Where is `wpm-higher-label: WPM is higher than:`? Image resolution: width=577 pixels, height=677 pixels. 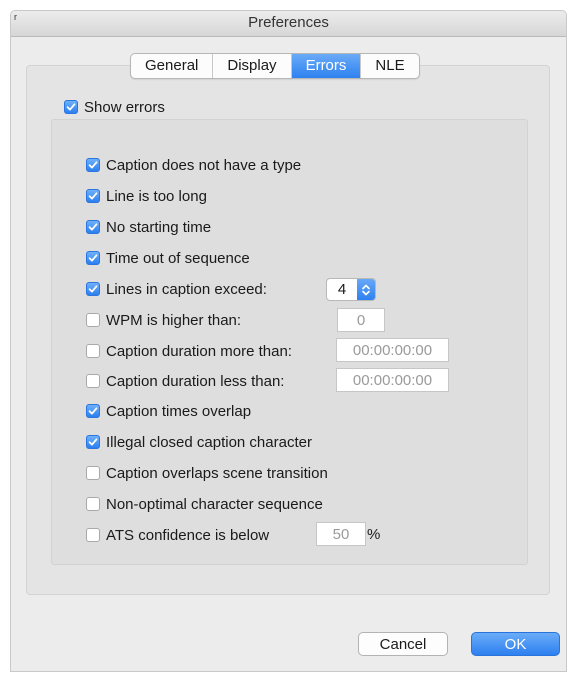 wpm-higher-label: WPM is higher than: is located at coordinates (174, 320).